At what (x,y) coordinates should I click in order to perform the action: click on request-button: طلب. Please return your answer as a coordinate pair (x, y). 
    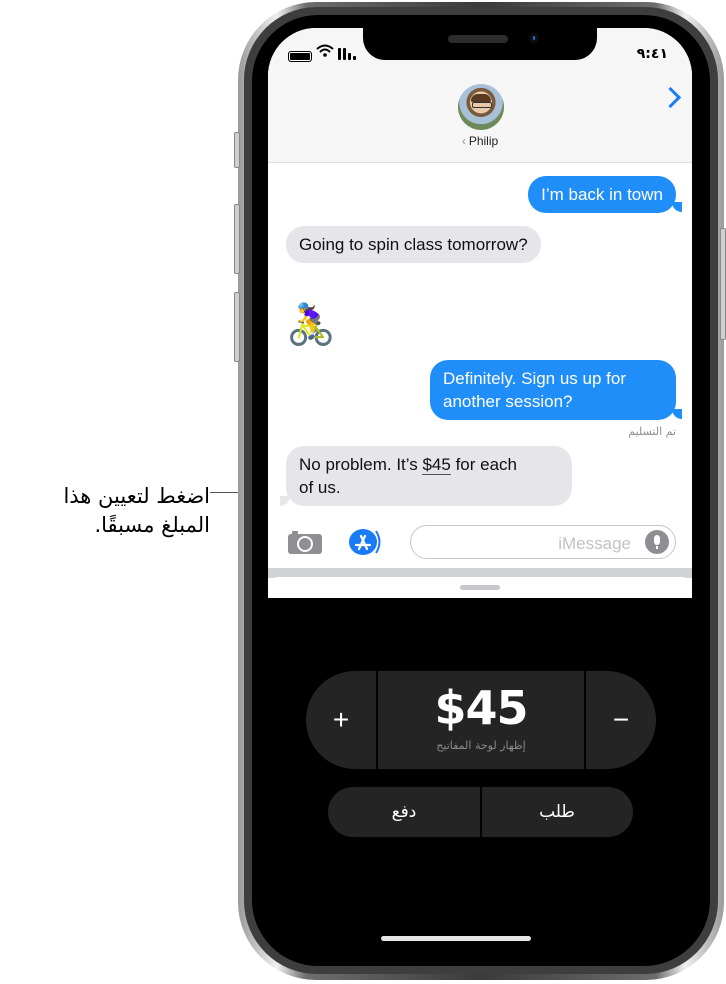
    Looking at the image, I should click on (557, 812).